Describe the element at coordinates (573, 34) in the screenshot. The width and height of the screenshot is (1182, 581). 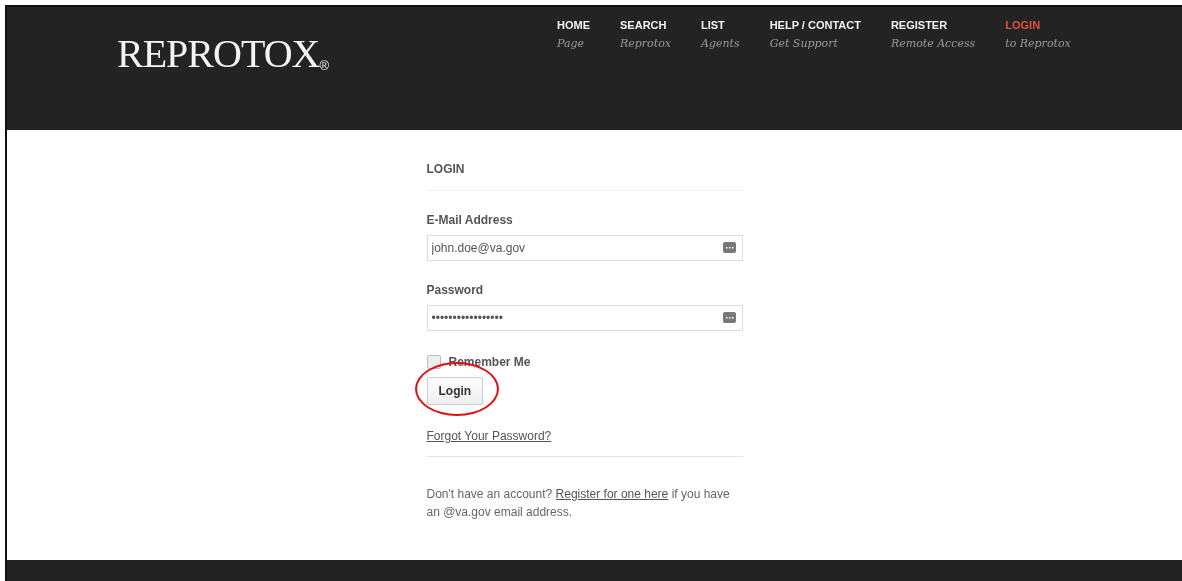
I see `nav-link: HOME Page` at that location.